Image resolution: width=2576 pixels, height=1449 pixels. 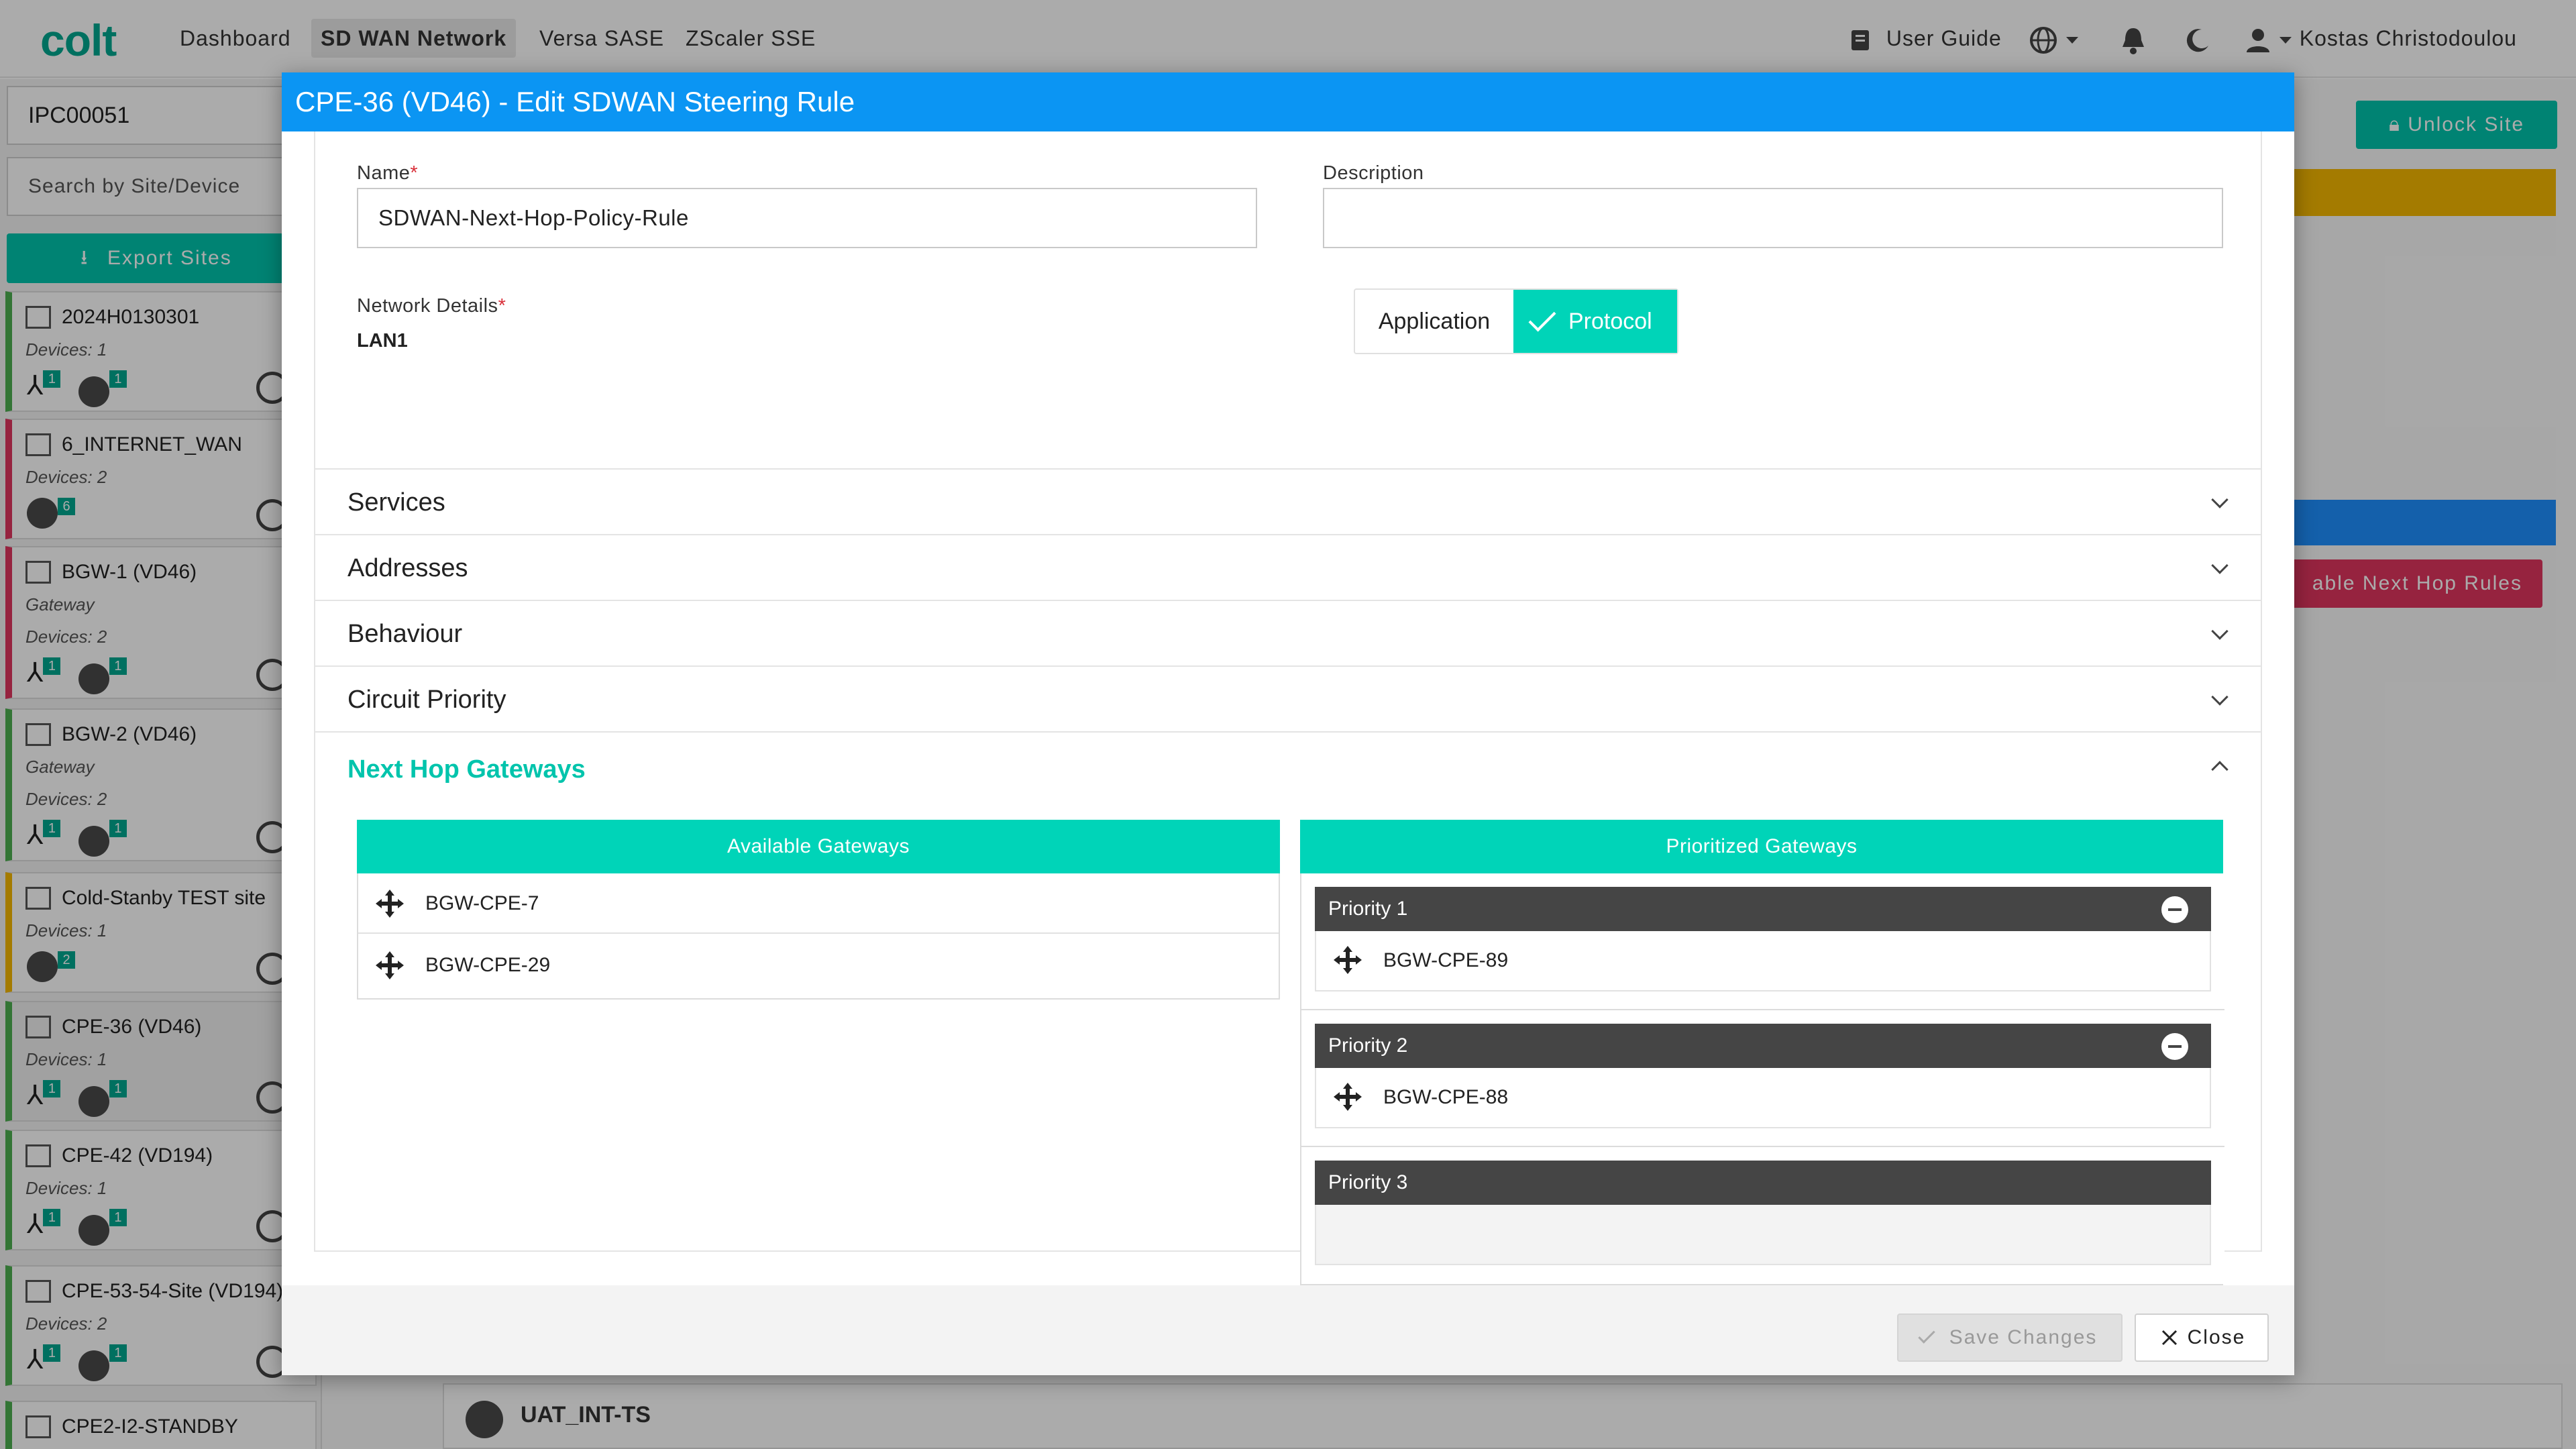 What do you see at coordinates (1288, 501) in the screenshot?
I see `services-section: Services` at bounding box center [1288, 501].